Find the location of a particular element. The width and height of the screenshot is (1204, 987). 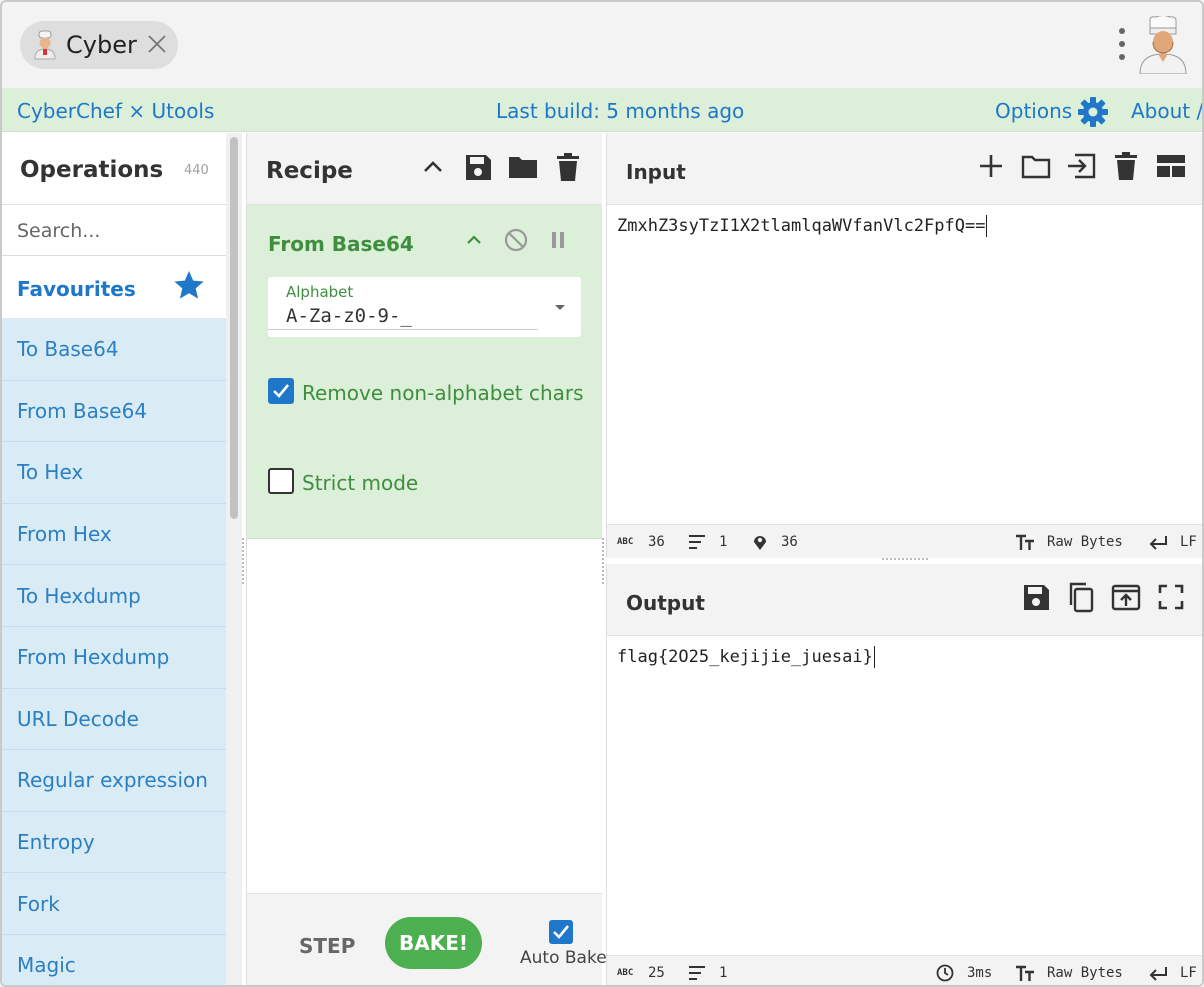

last-build-notice: Last build: 5 months ago is located at coordinates (620, 111).